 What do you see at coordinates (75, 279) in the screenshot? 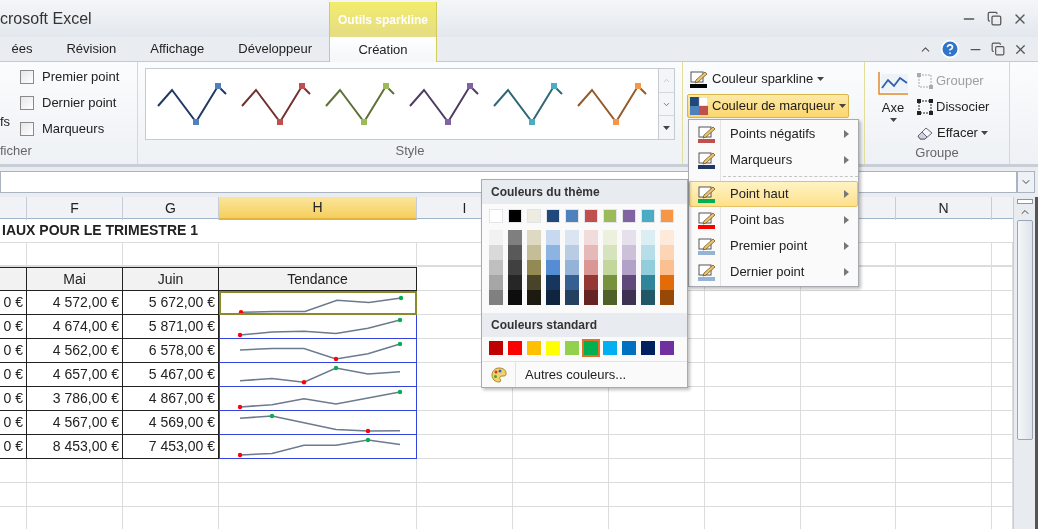
I see `table-header-cell: Mai` at bounding box center [75, 279].